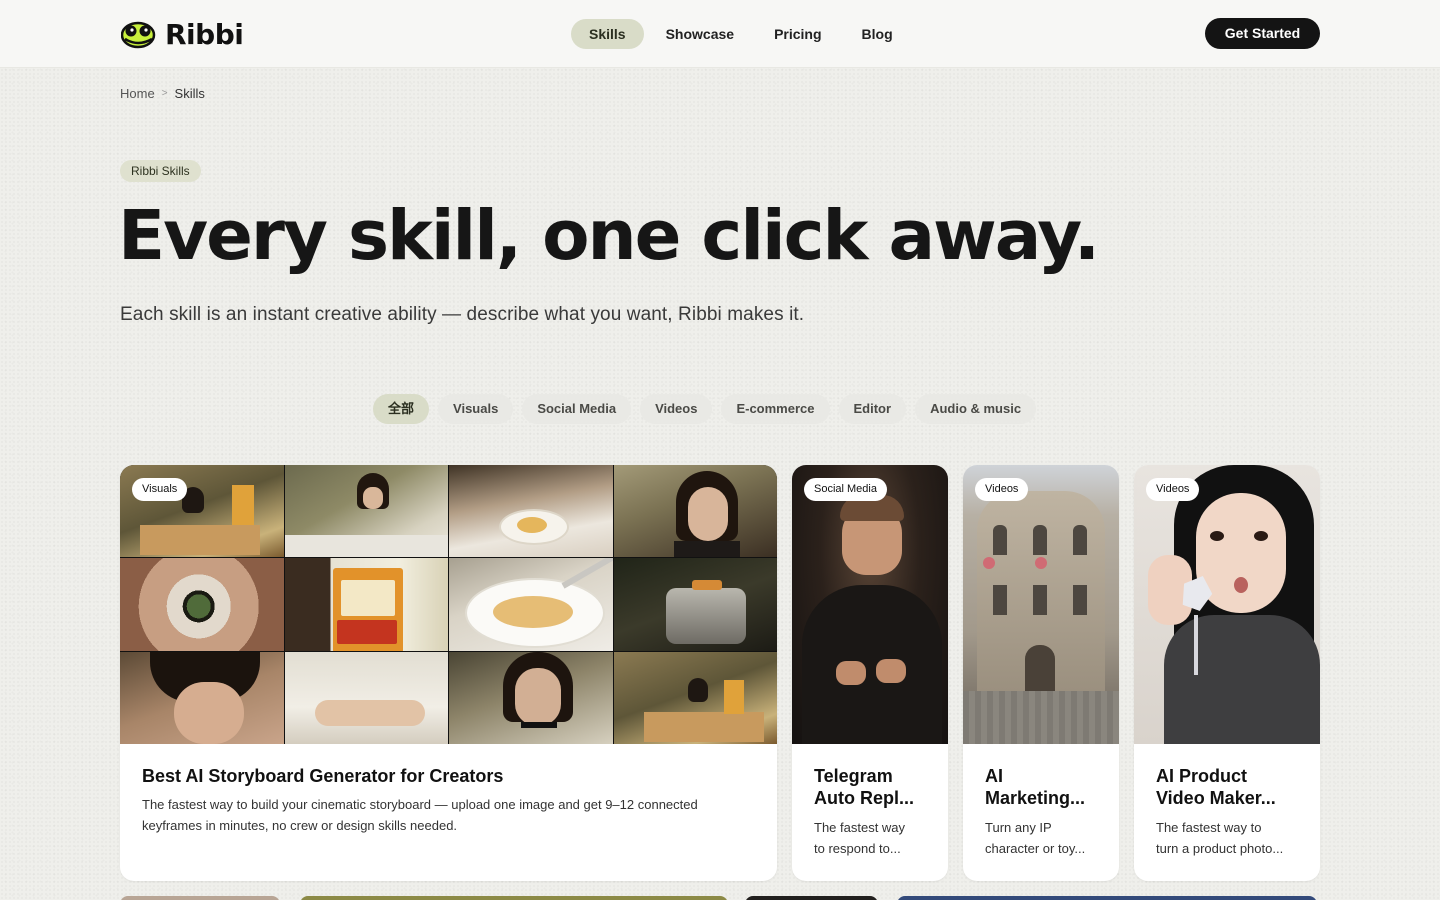 The image size is (1440, 900). What do you see at coordinates (676, 409) in the screenshot?
I see `filter-videos: Videos` at bounding box center [676, 409].